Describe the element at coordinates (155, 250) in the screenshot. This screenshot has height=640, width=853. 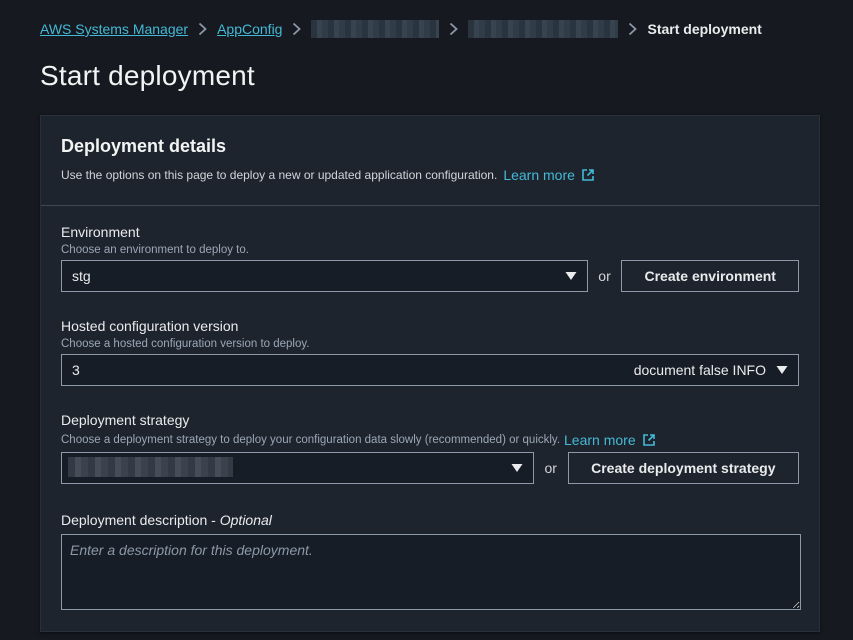
I see `environment-hint: Choose an environment to deploy to.` at that location.